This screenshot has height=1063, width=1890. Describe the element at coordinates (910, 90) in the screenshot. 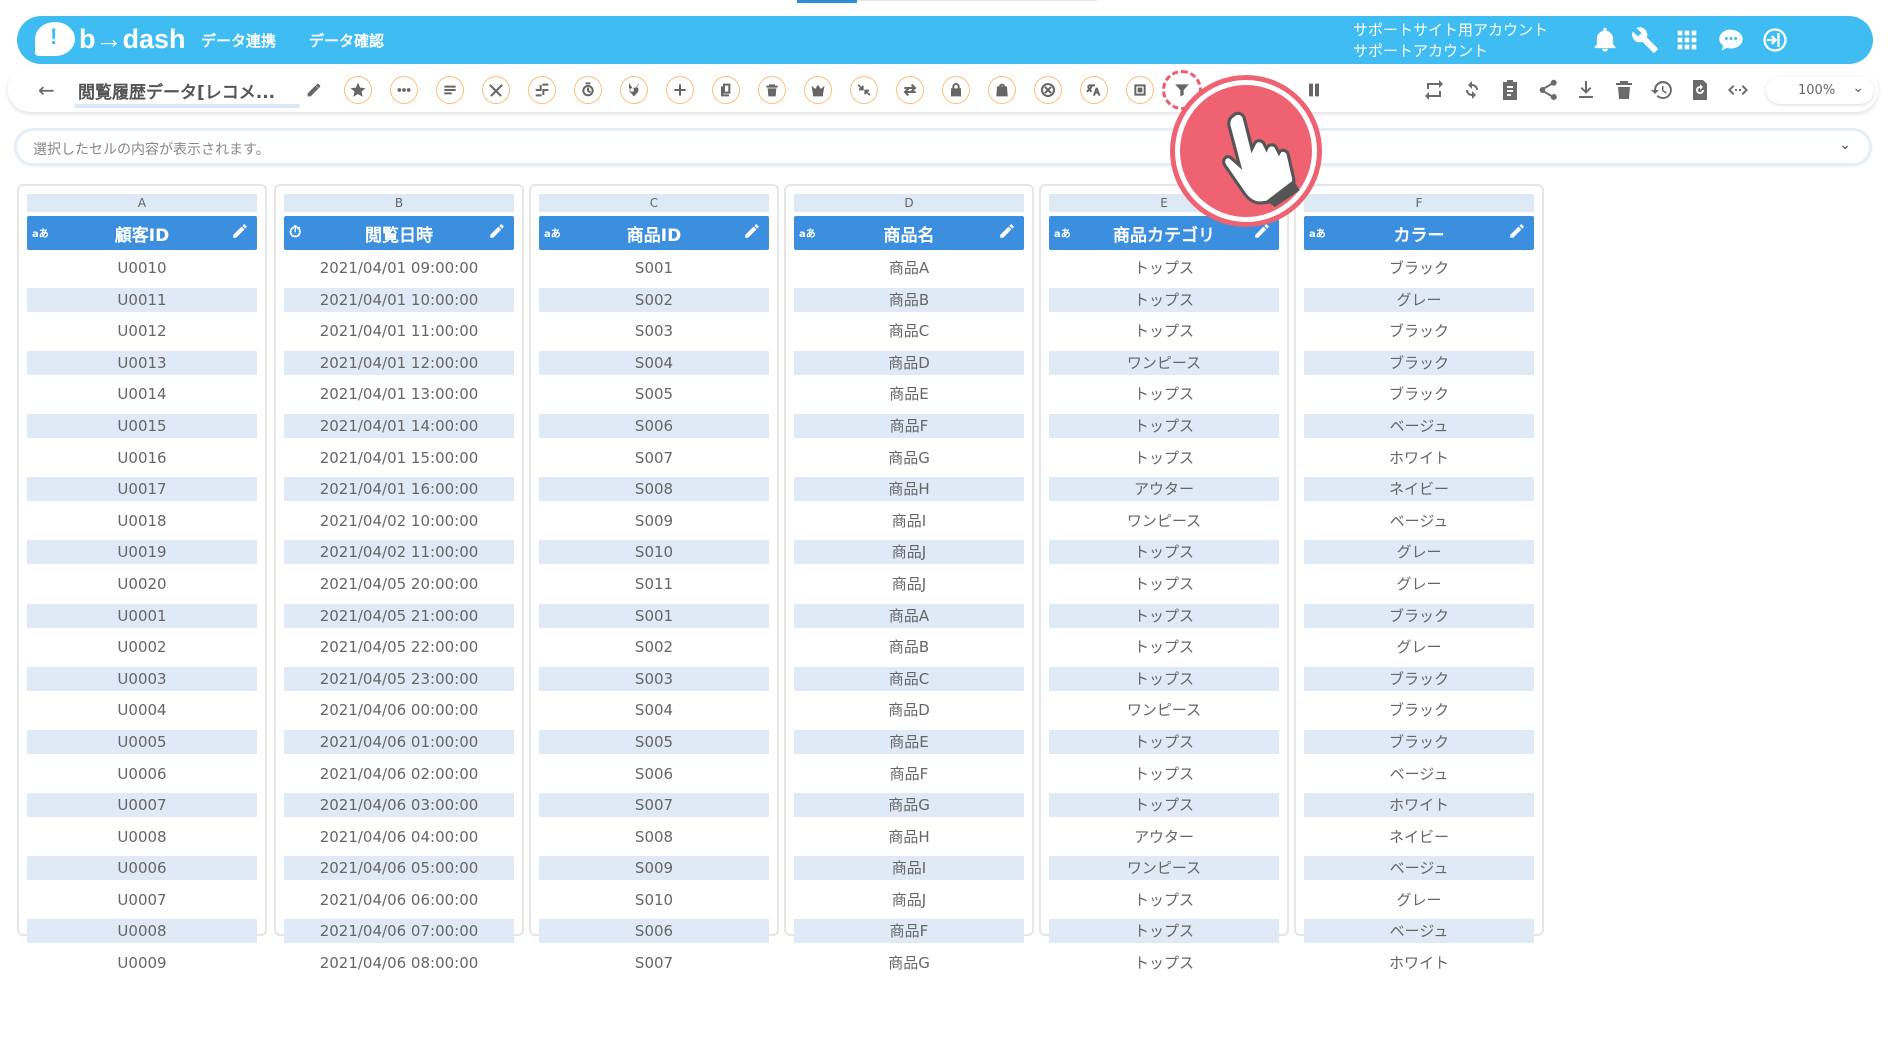

I see `swap-icon` at that location.